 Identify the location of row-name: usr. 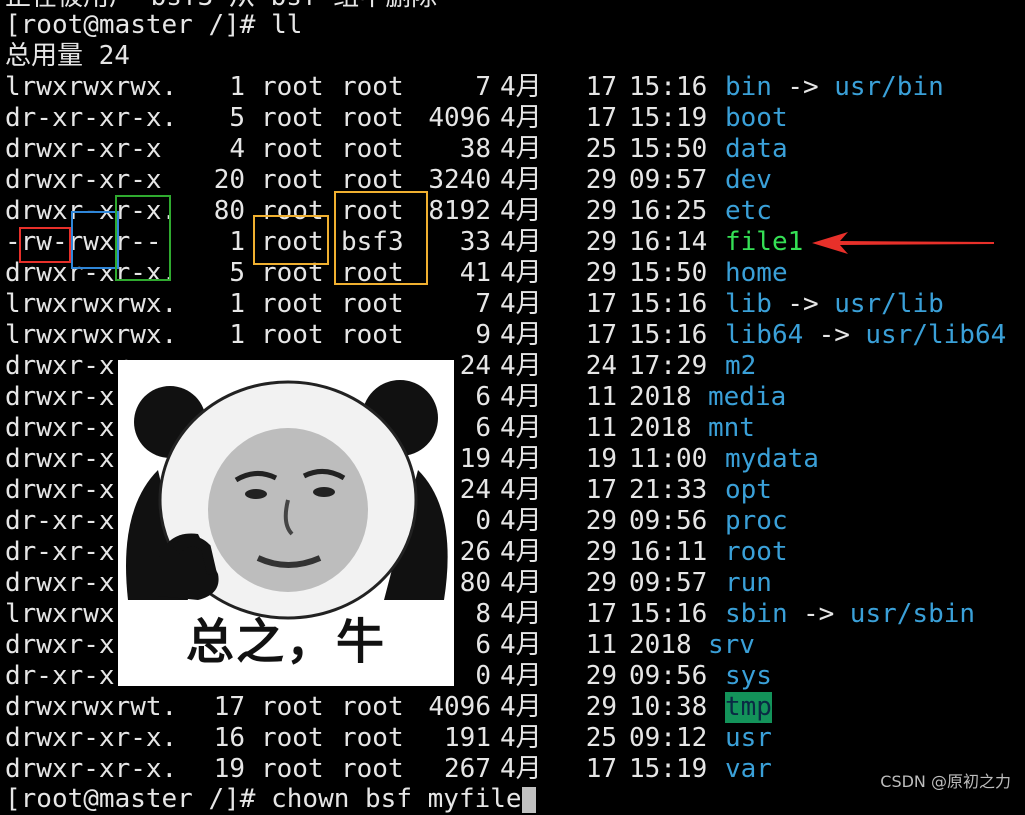
(748, 738).